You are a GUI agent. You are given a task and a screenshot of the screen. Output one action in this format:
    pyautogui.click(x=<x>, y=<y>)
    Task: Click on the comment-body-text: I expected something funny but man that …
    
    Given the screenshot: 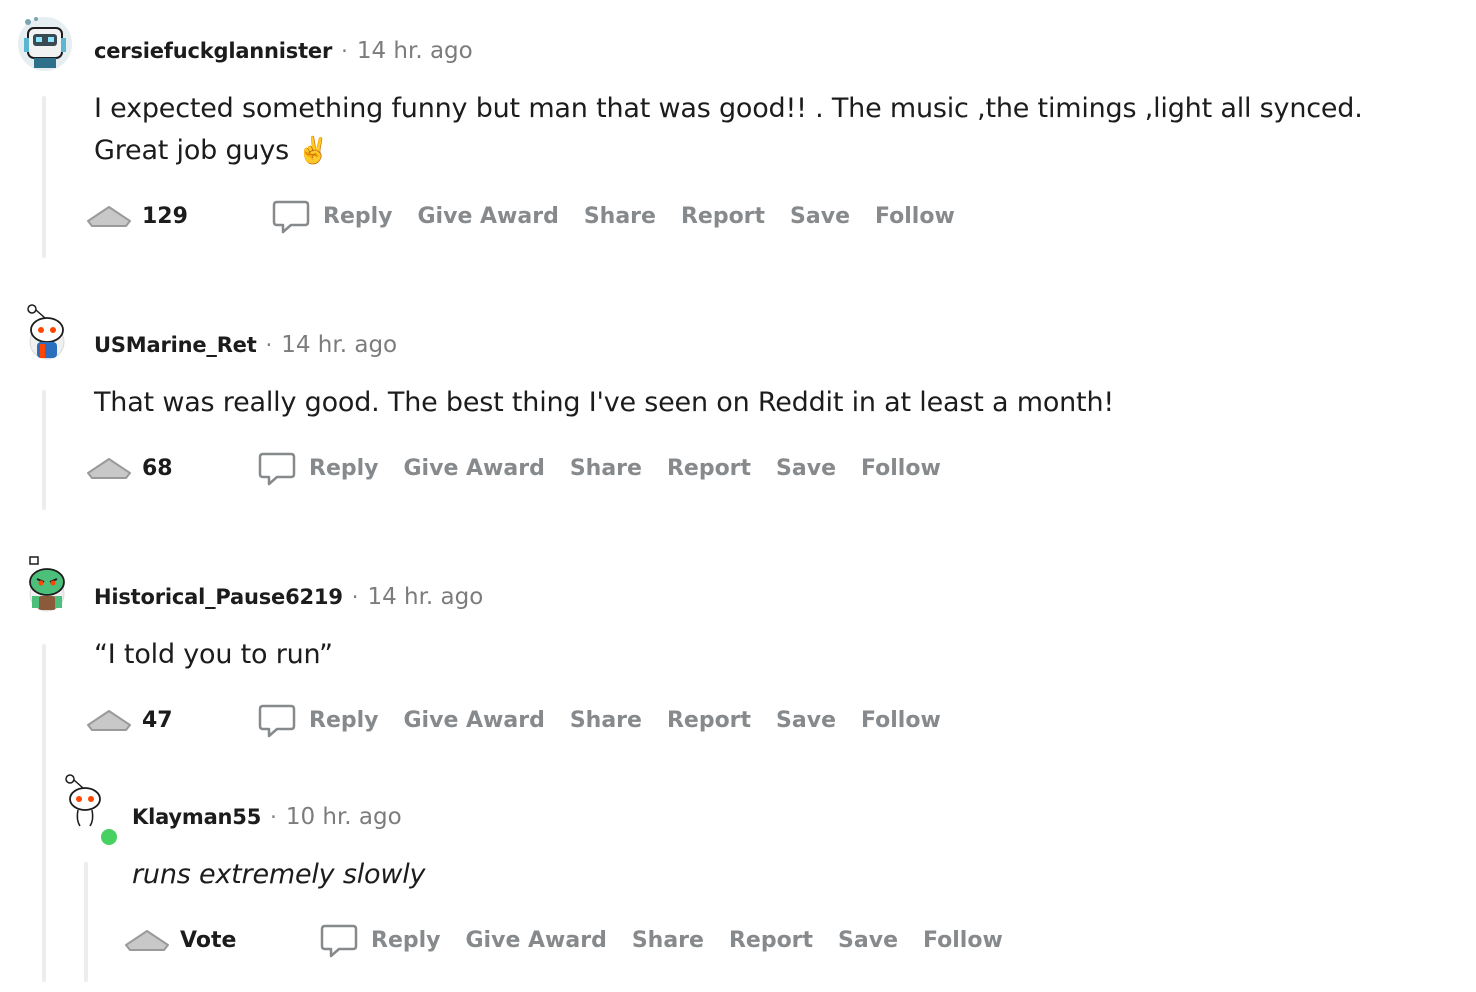 What is the action you would take?
    pyautogui.click(x=728, y=129)
    